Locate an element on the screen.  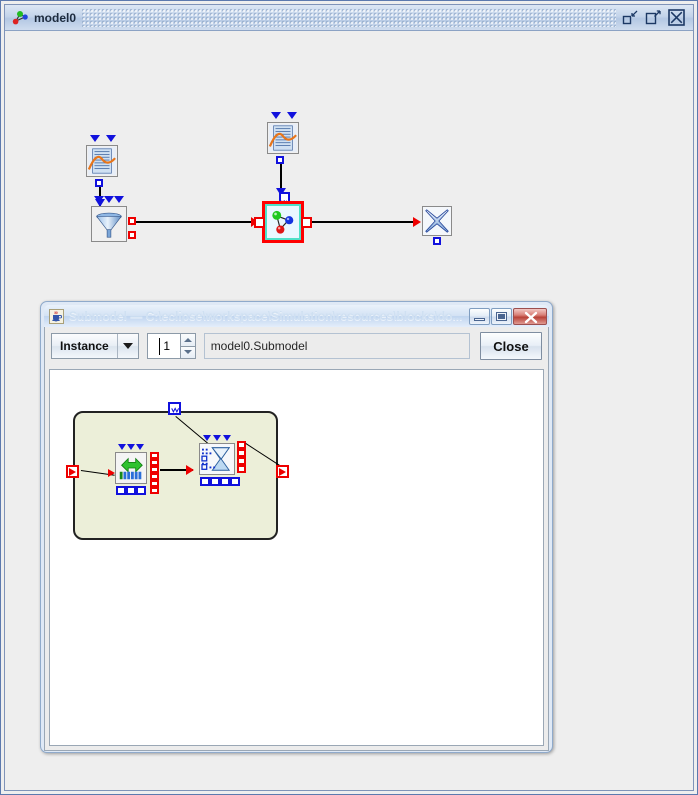
submodel-block-inner is located at coordinates (283, 222).